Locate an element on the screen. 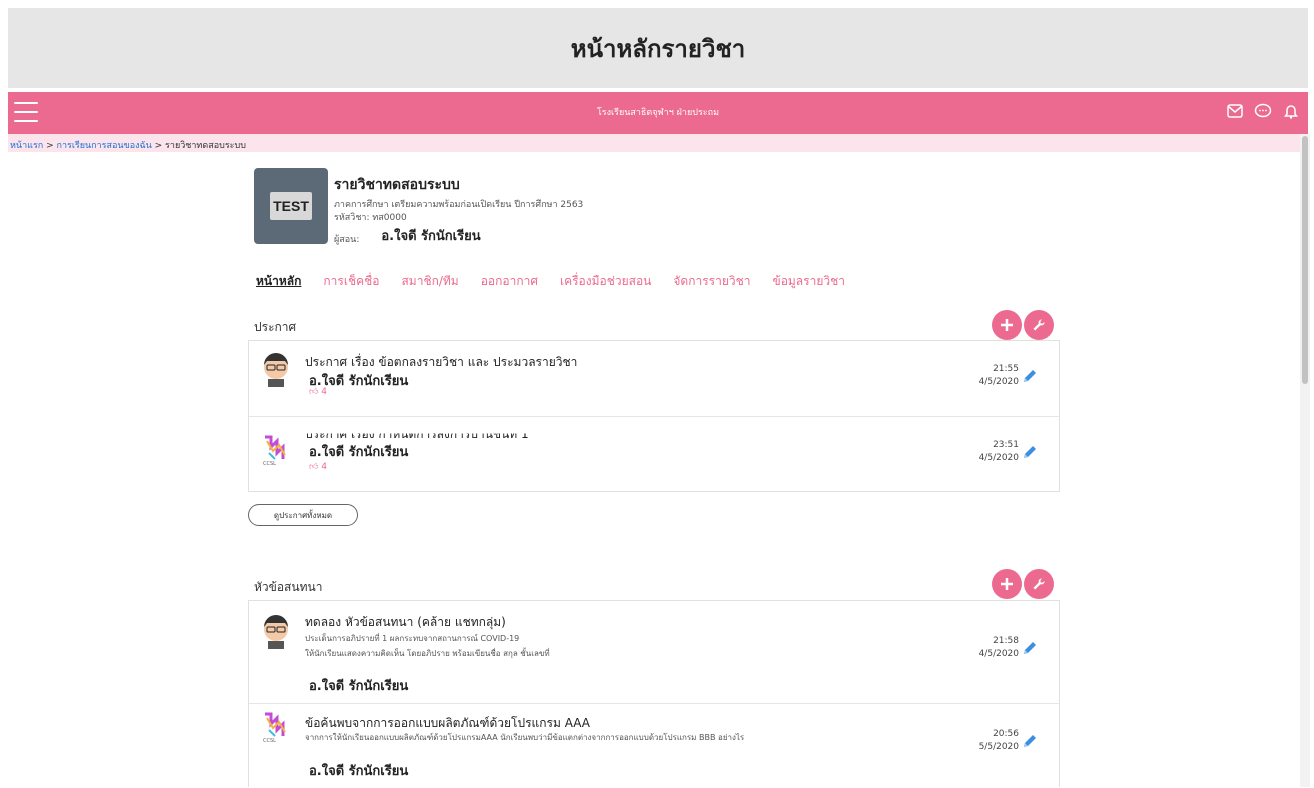 The height and width of the screenshot is (788, 1314). discussions-label: หัวข้อสนทนา is located at coordinates (288, 587).